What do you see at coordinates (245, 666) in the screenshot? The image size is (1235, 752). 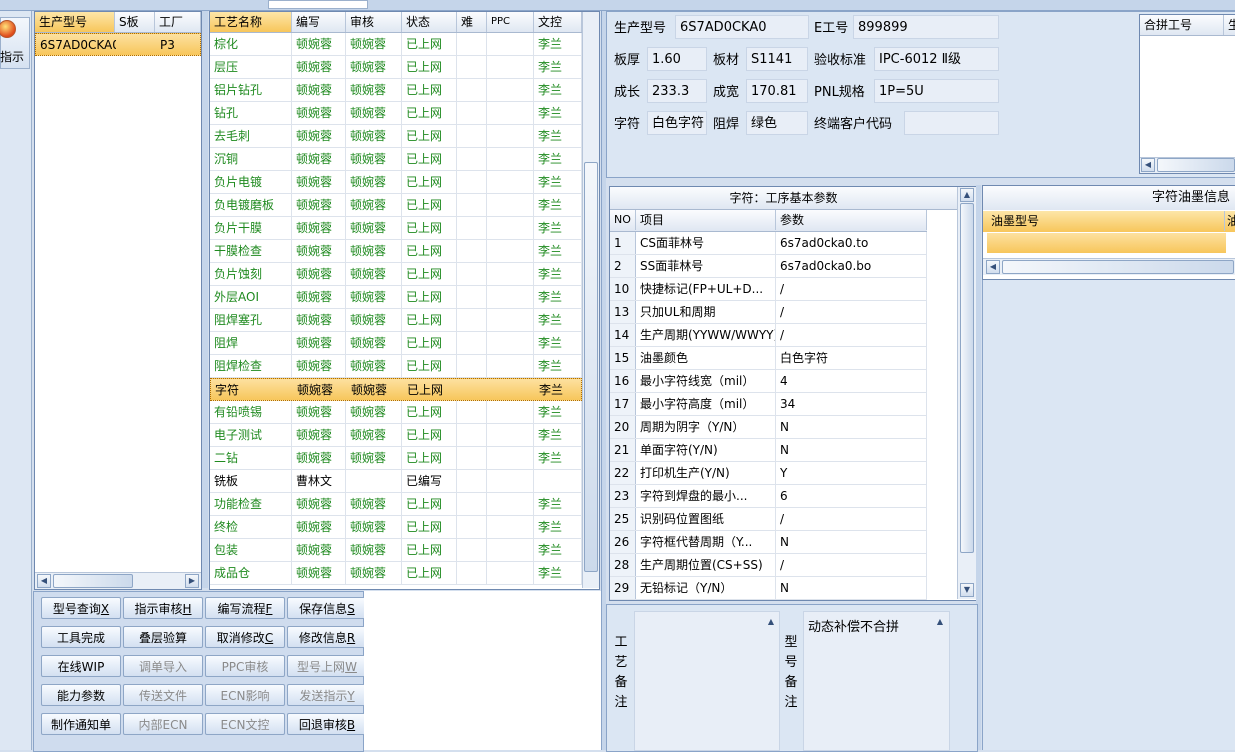 I see `action-button: PPC审核` at bounding box center [245, 666].